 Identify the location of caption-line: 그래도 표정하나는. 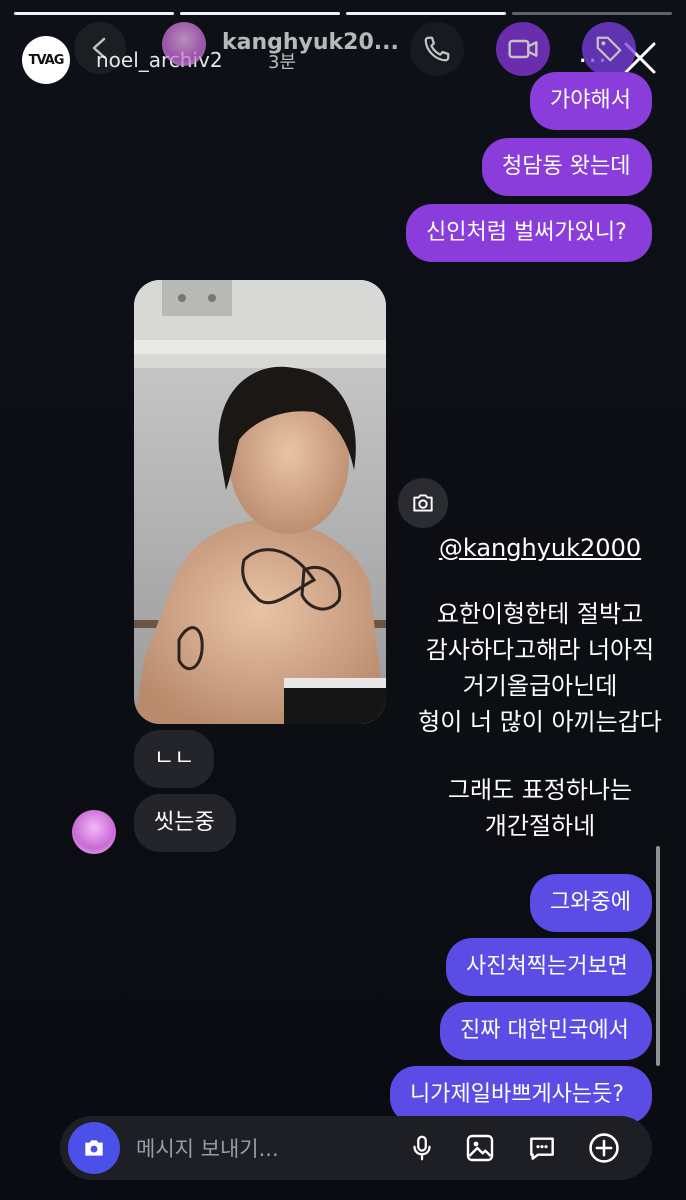
(540, 790).